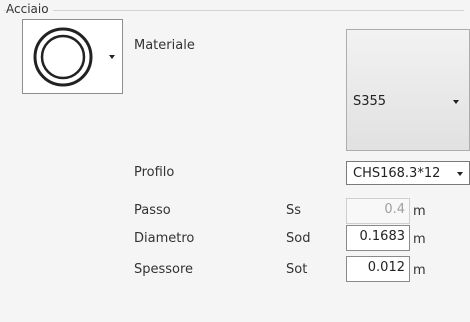 This screenshot has width=470, height=322. I want to click on spessore-symbol: Sot, so click(297, 269).